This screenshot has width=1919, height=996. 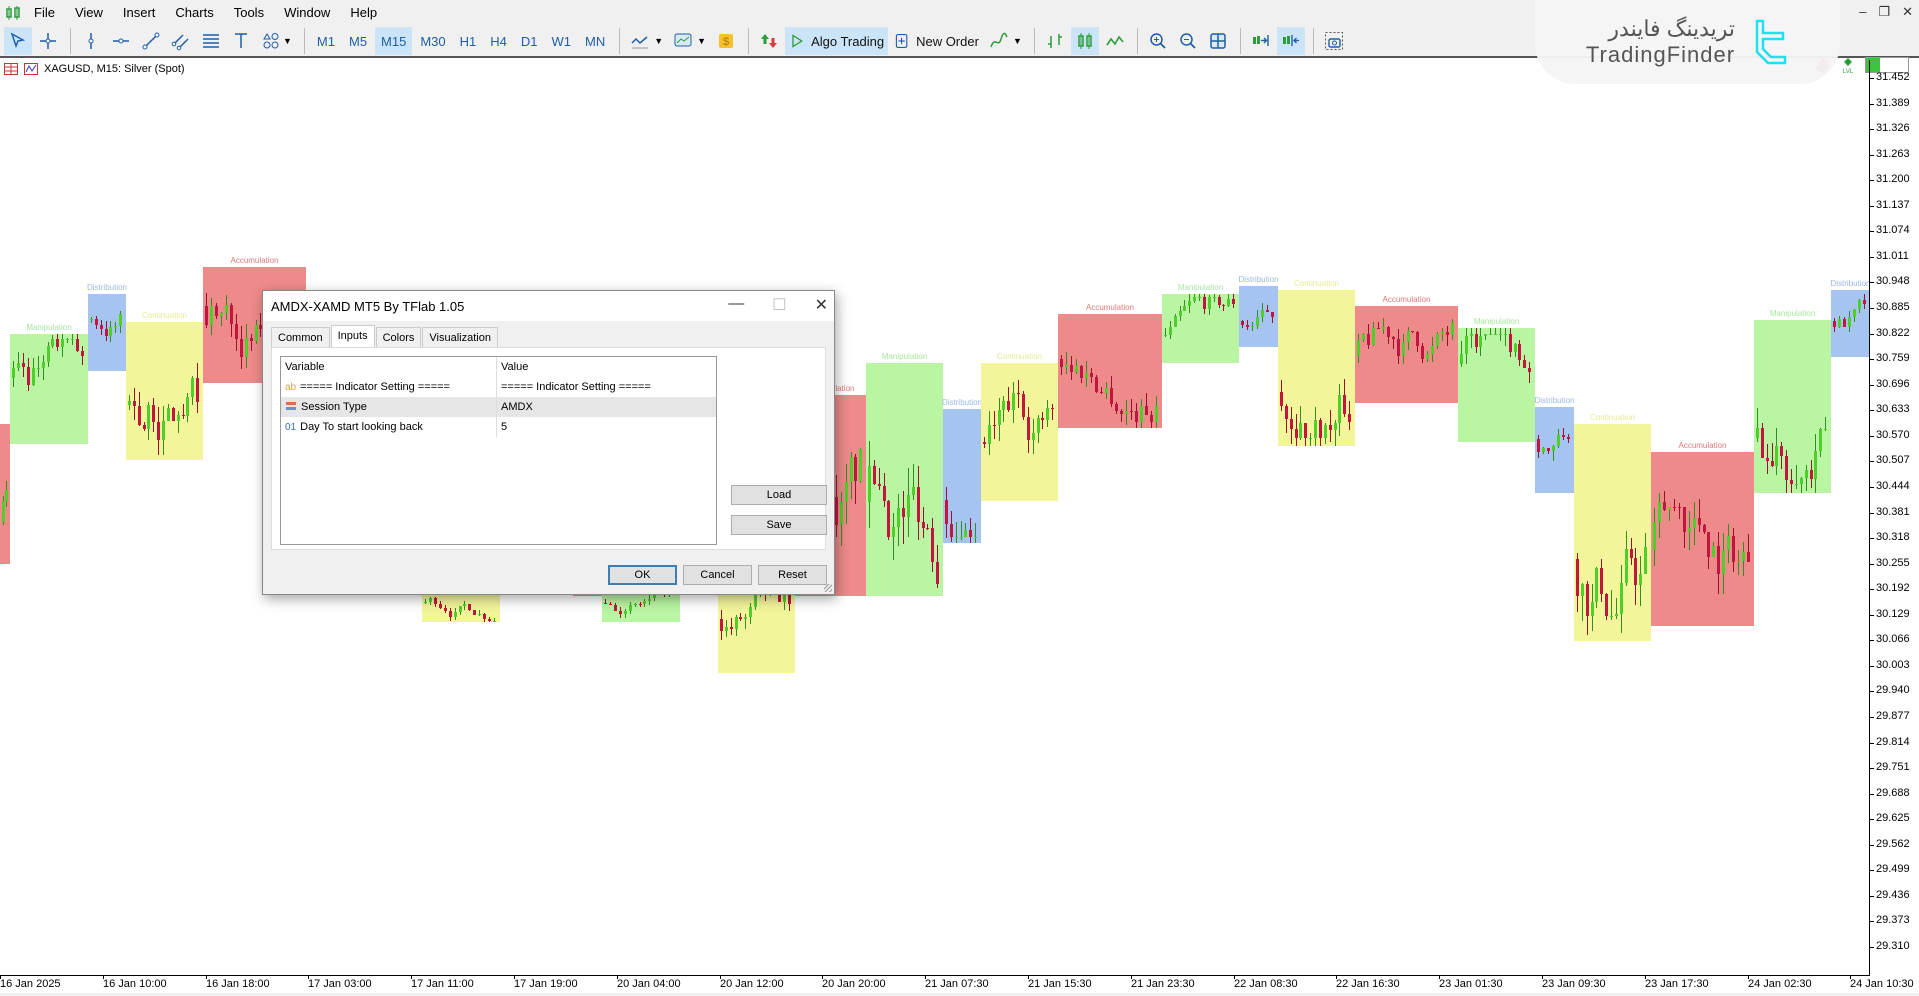 What do you see at coordinates (18, 41) in the screenshot?
I see `cursor-tool-button` at bounding box center [18, 41].